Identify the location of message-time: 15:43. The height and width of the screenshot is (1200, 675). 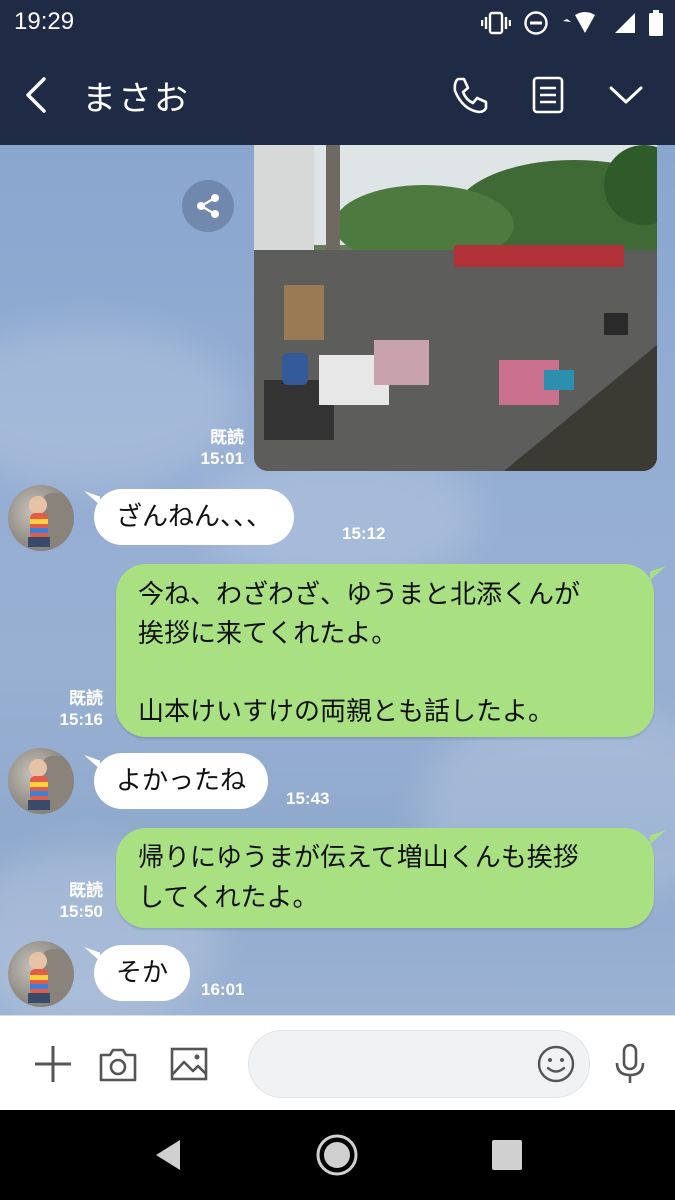
(308, 798).